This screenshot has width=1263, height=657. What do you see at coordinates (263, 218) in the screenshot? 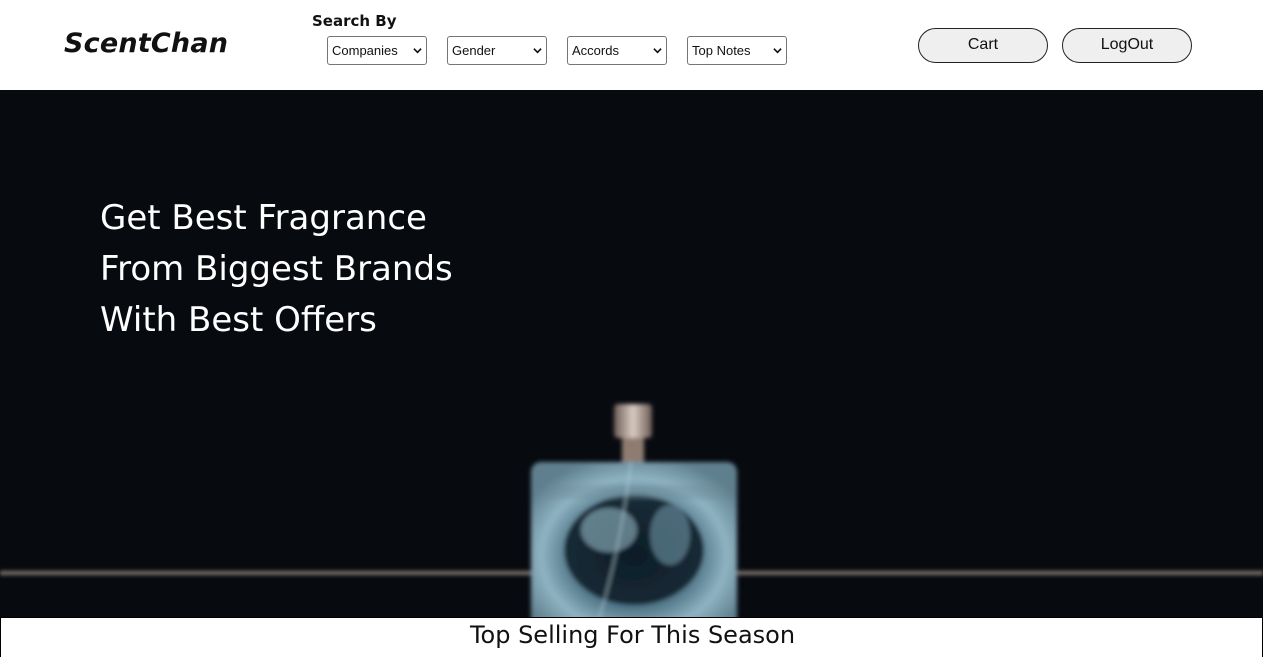
I see `hero-headline-line: Get Best Fragrance` at bounding box center [263, 218].